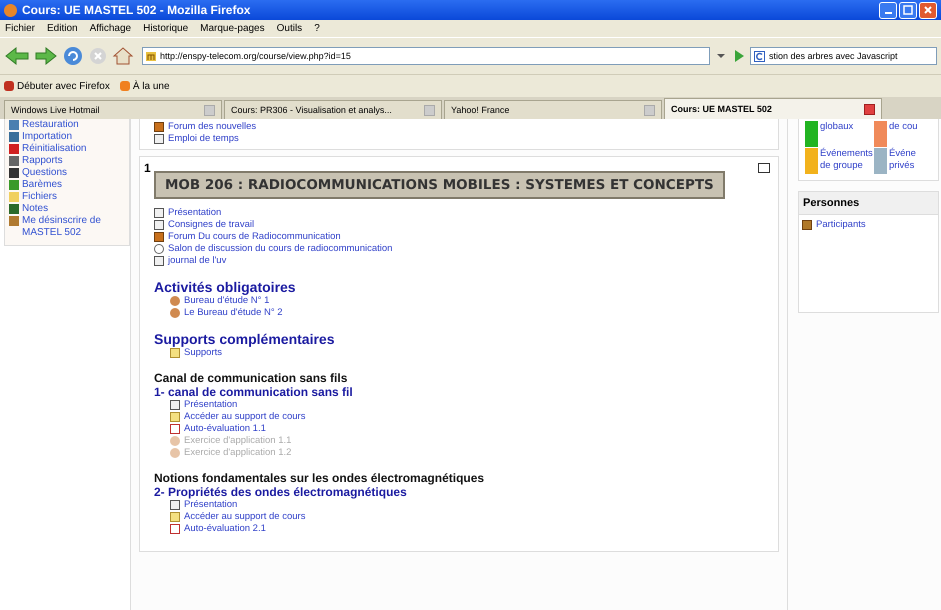 The height and width of the screenshot is (610, 941). What do you see at coordinates (909, 160) in the screenshot?
I see `event-type-link: Événe privés` at bounding box center [909, 160].